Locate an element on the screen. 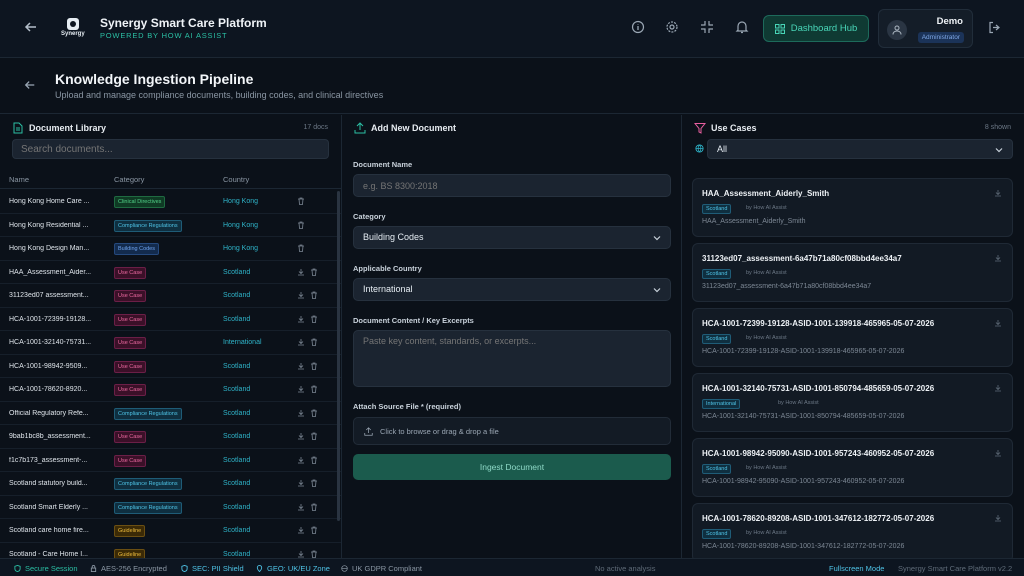 The height and width of the screenshot is (576, 1024). content-textarea is located at coordinates (512, 358).